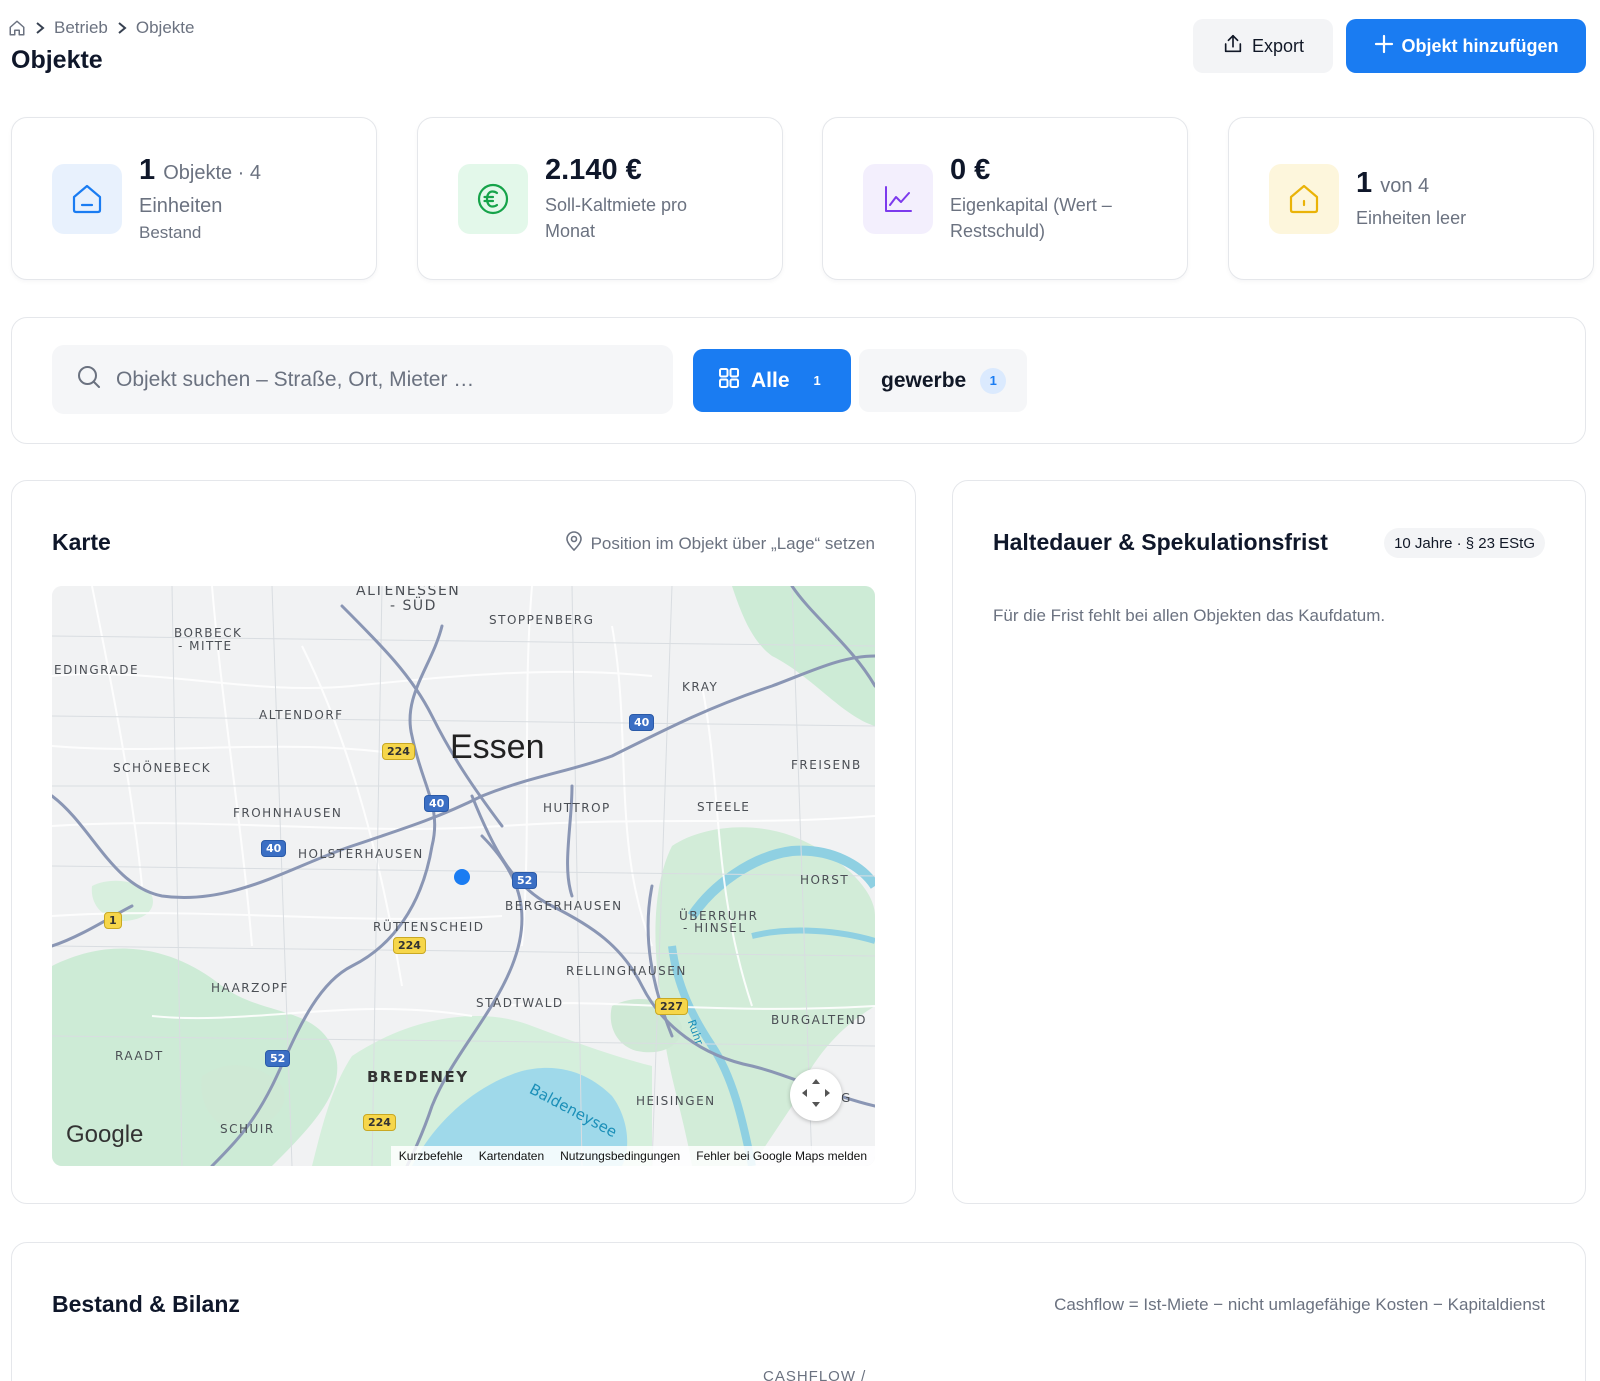  I want to click on breadcrumb: Betrieb Objekte, so click(101, 28).